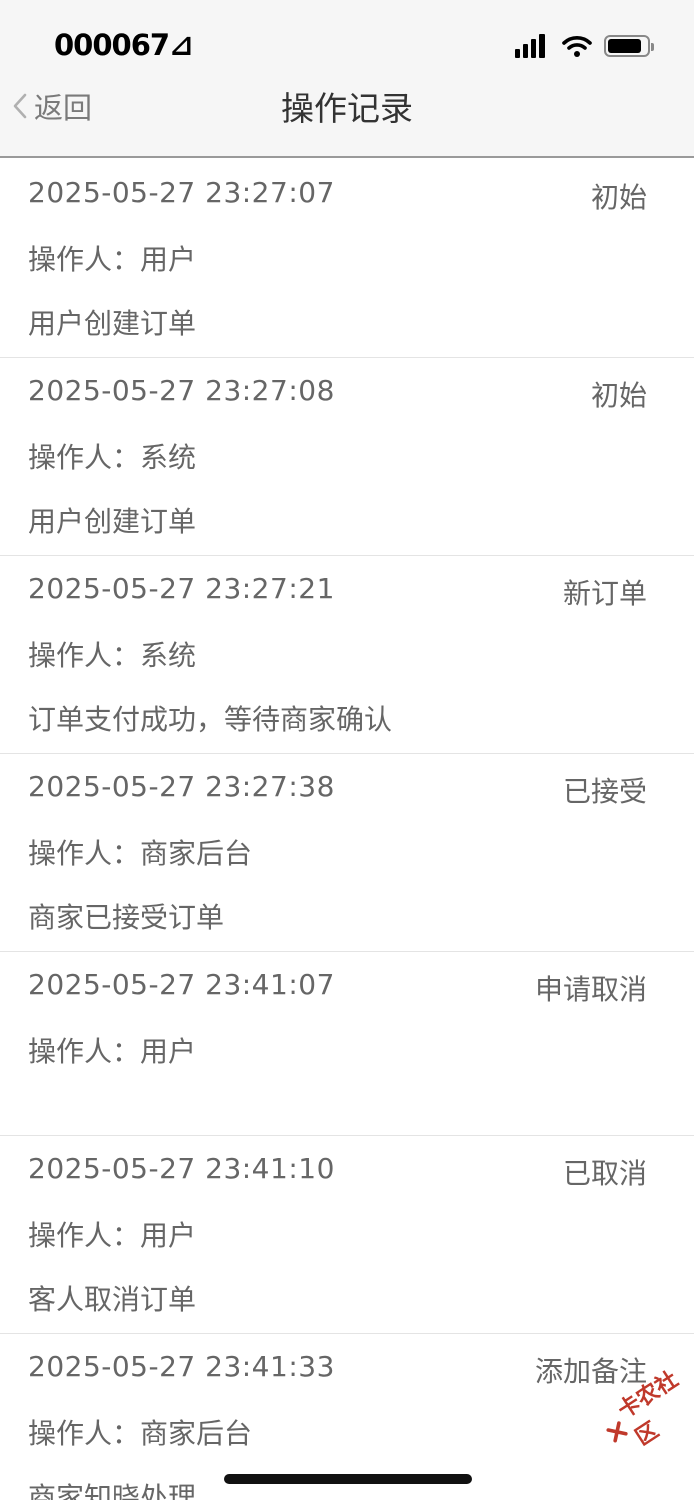  What do you see at coordinates (347, 1044) in the screenshot?
I see `record-item: 2025-05-27 23:41:07 申请取消 操作人：用户` at bounding box center [347, 1044].